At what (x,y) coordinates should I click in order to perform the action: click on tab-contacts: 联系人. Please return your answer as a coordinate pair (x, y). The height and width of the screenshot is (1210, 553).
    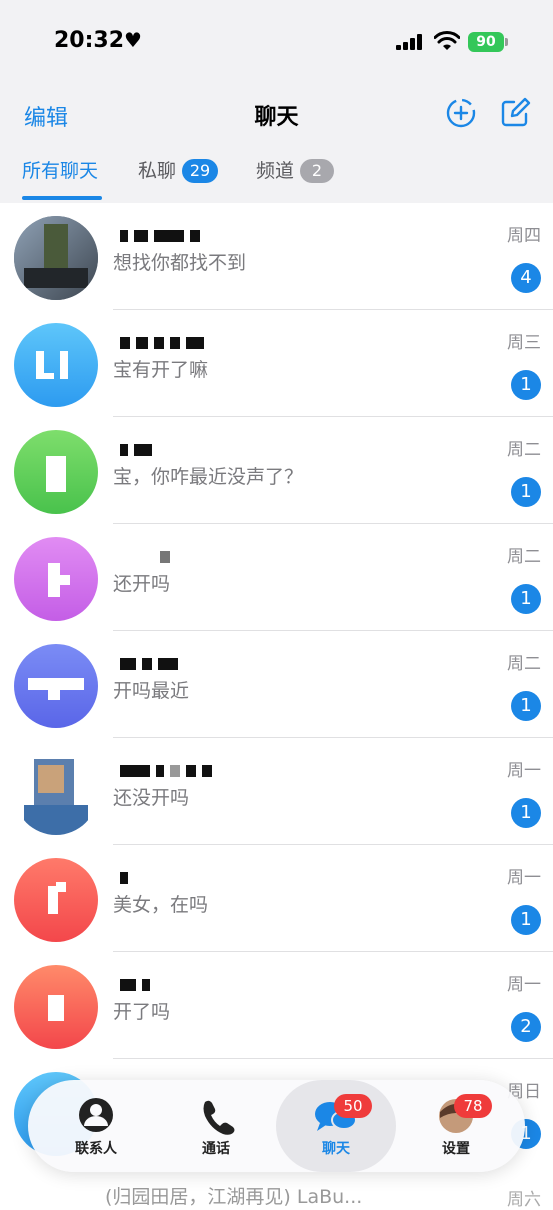
    Looking at the image, I should click on (96, 1126).